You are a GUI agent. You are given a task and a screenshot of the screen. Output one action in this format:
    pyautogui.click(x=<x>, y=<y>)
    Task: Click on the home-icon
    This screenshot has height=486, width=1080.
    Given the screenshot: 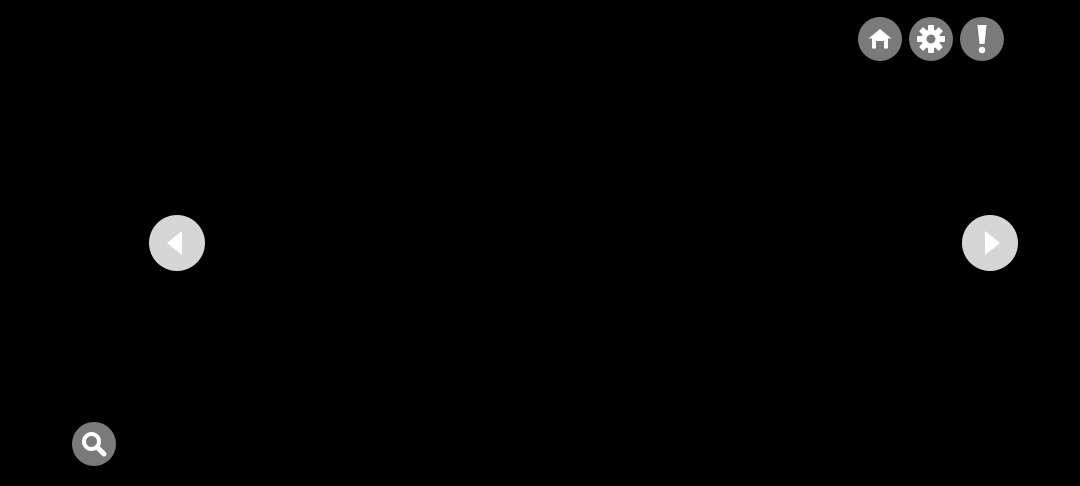 What is the action you would take?
    pyautogui.click(x=880, y=39)
    